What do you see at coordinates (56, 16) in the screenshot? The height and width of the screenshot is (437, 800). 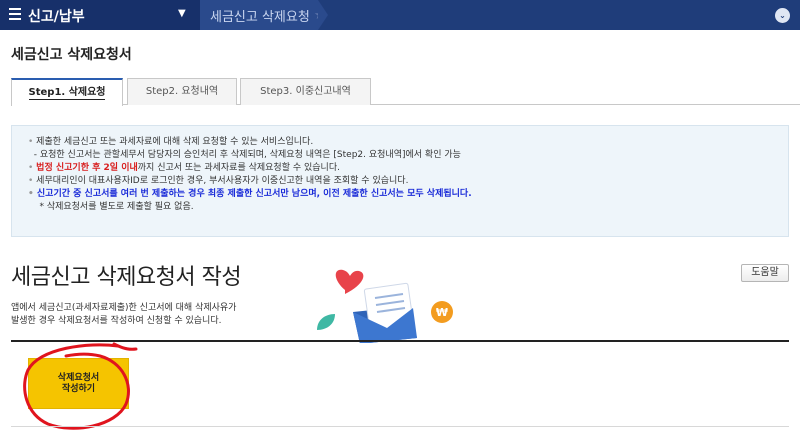 I see `menu-title: 신고/납부` at bounding box center [56, 16].